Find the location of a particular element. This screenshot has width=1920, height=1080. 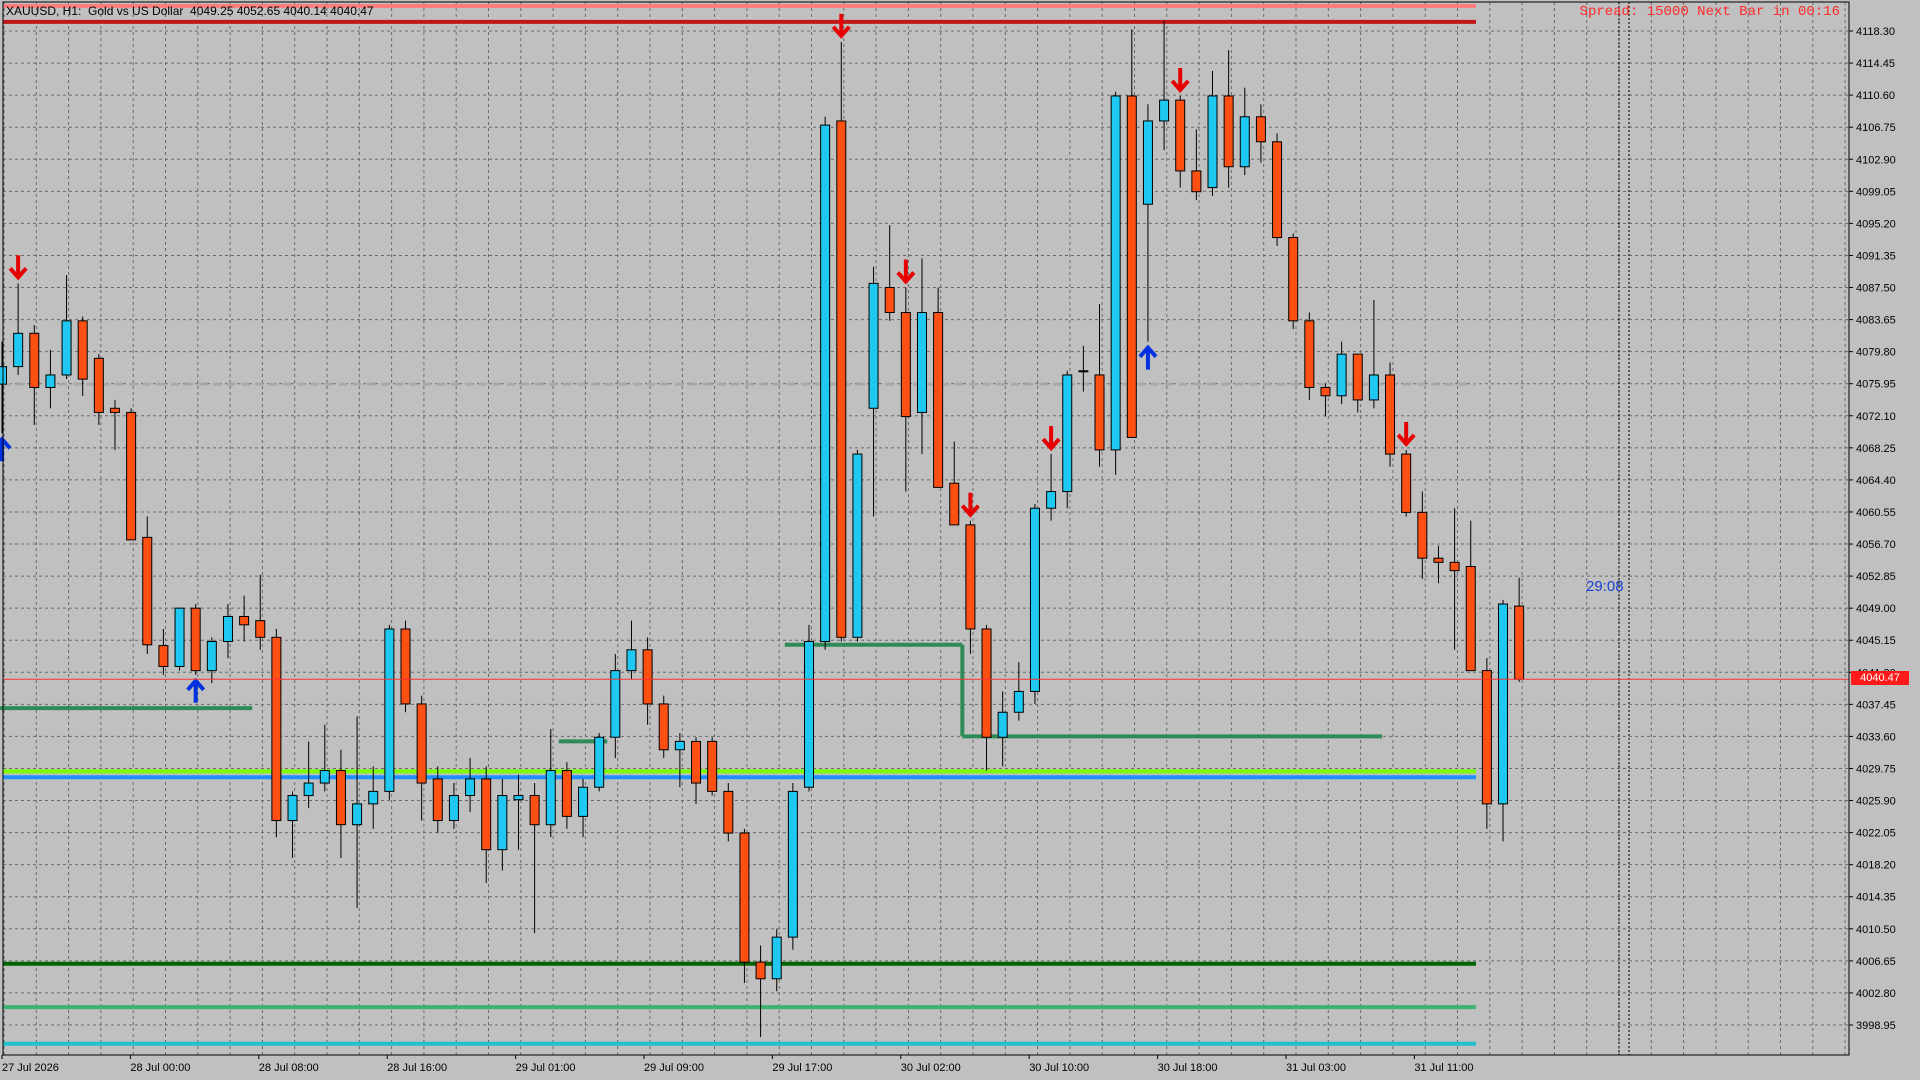

time-axis-label: 30 Jul 10:00 is located at coordinates (1059, 1068).